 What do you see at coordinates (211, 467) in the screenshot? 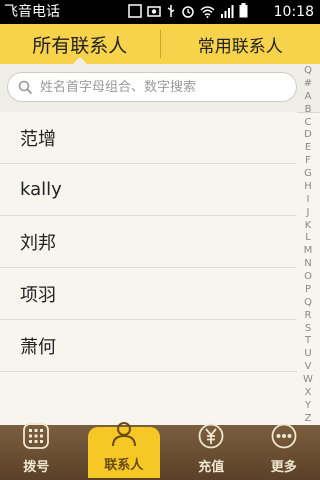
I see `nav-label: 充值` at bounding box center [211, 467].